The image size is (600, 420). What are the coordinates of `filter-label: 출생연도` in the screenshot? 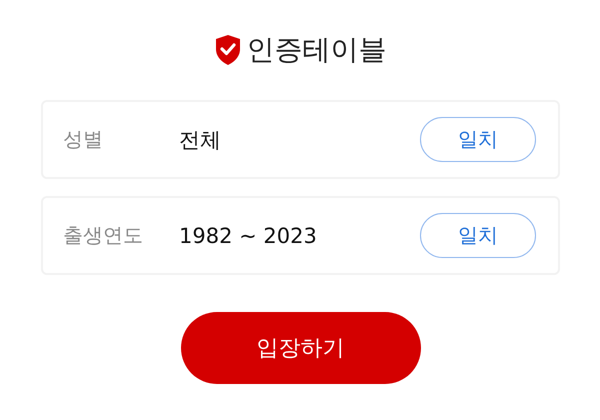 It's located at (103, 235).